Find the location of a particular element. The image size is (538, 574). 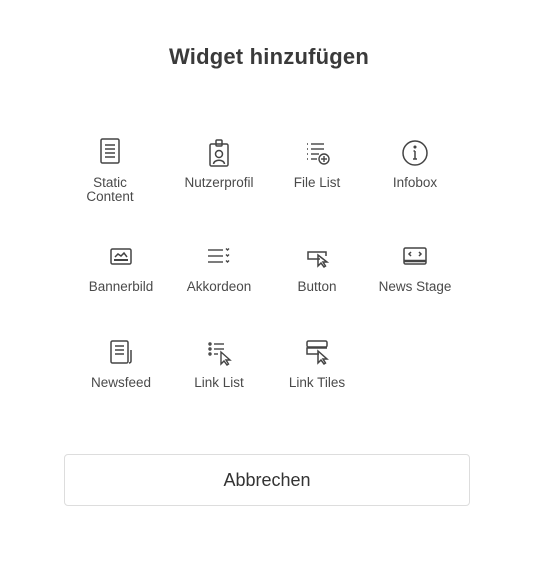

widget-label: Newsfeed is located at coordinates (121, 382).